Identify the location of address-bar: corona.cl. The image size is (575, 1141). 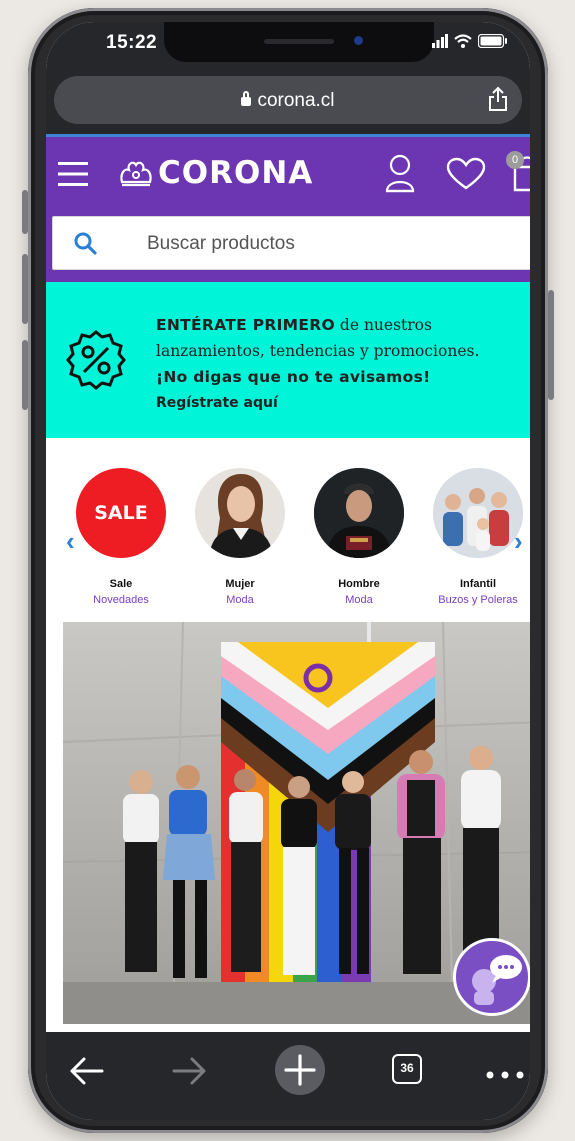
(288, 100).